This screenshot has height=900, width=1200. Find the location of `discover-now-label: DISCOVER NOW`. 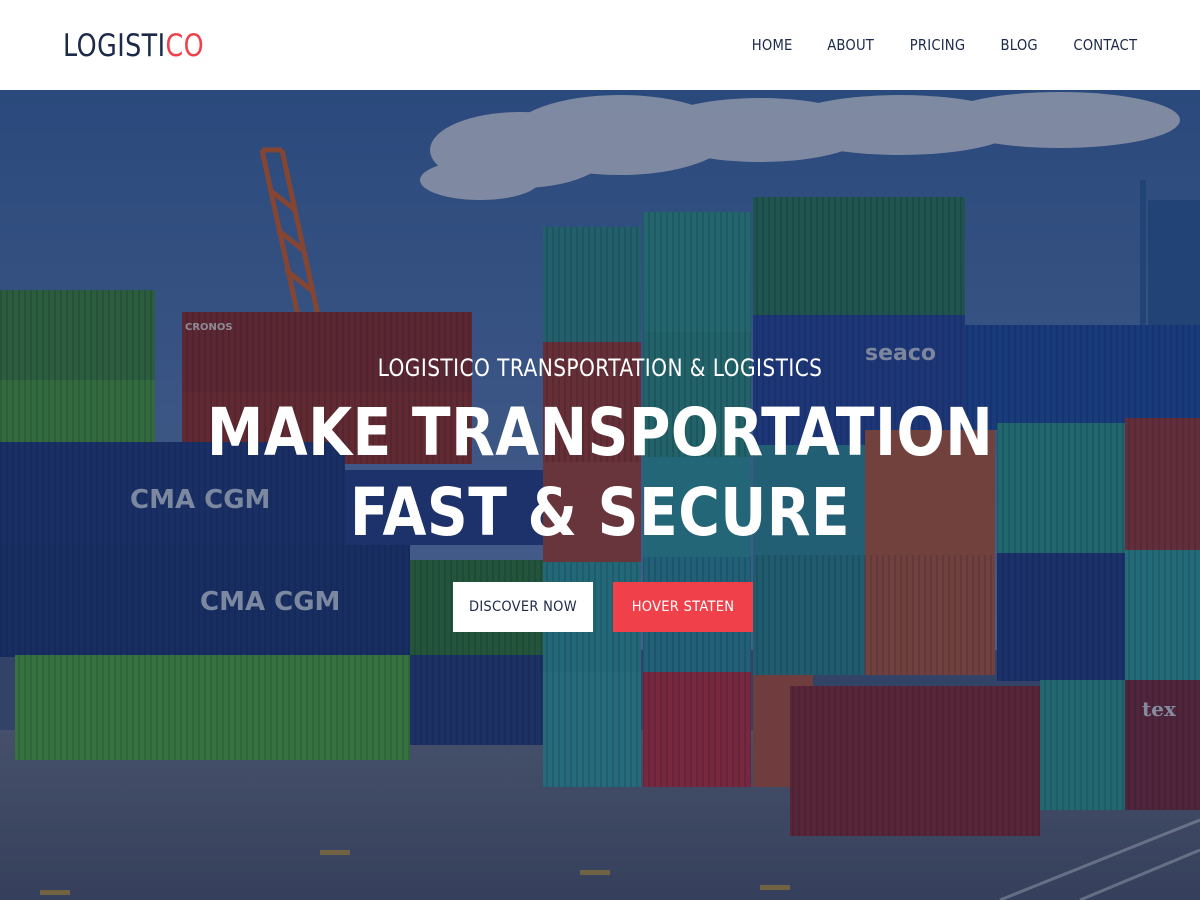

discover-now-label: DISCOVER NOW is located at coordinates (523, 607).